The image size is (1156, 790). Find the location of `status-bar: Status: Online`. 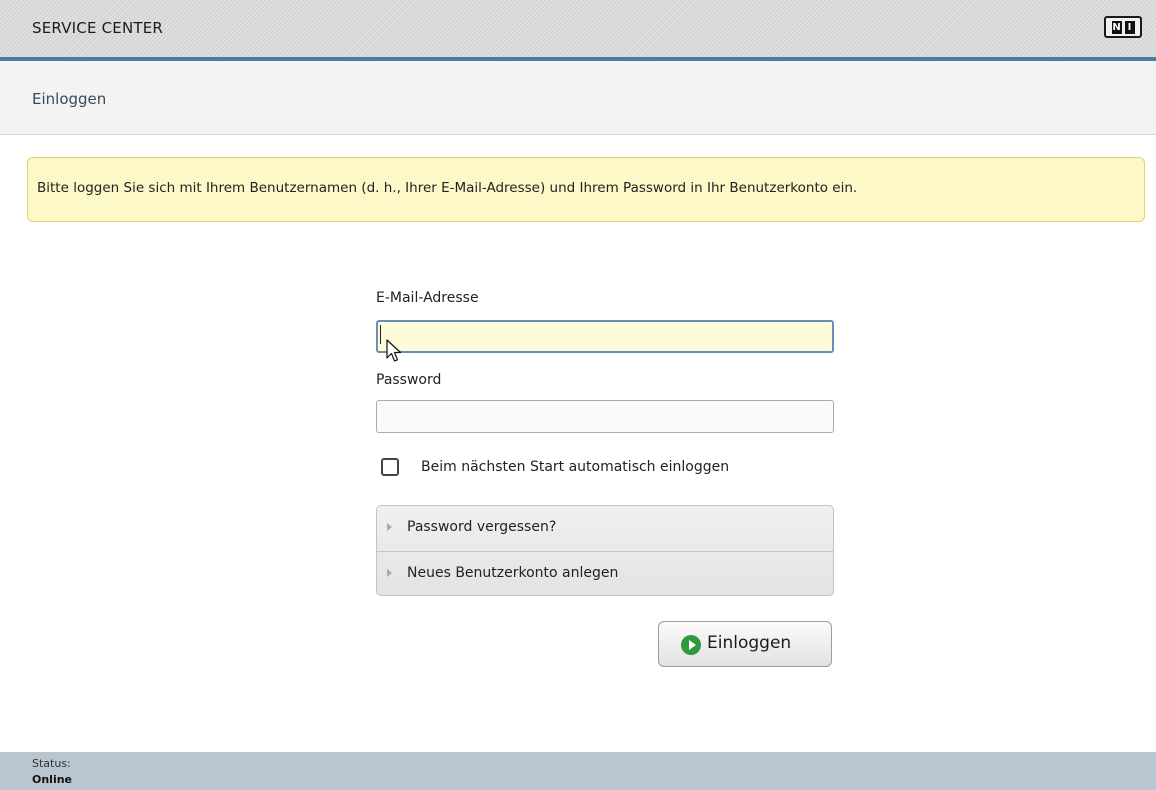

status-bar: Status: Online is located at coordinates (578, 771).